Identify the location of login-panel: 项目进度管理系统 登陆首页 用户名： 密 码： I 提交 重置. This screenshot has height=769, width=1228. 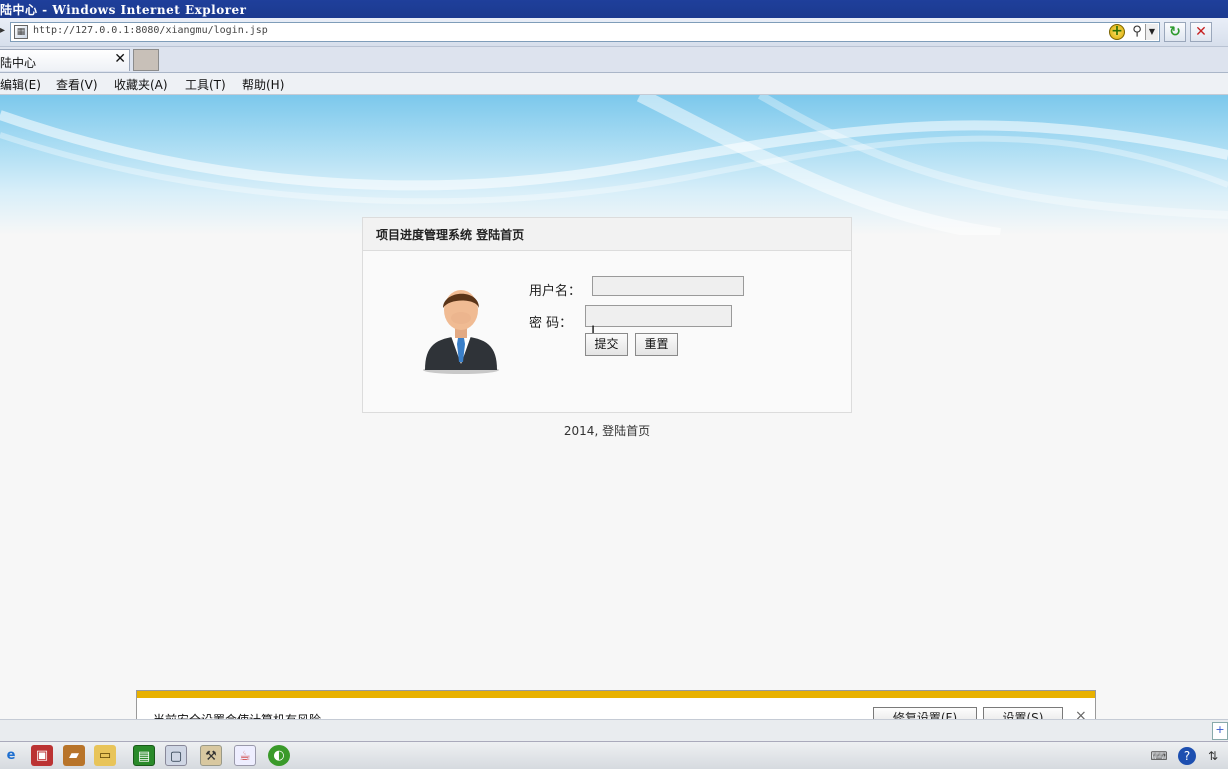
(607, 315).